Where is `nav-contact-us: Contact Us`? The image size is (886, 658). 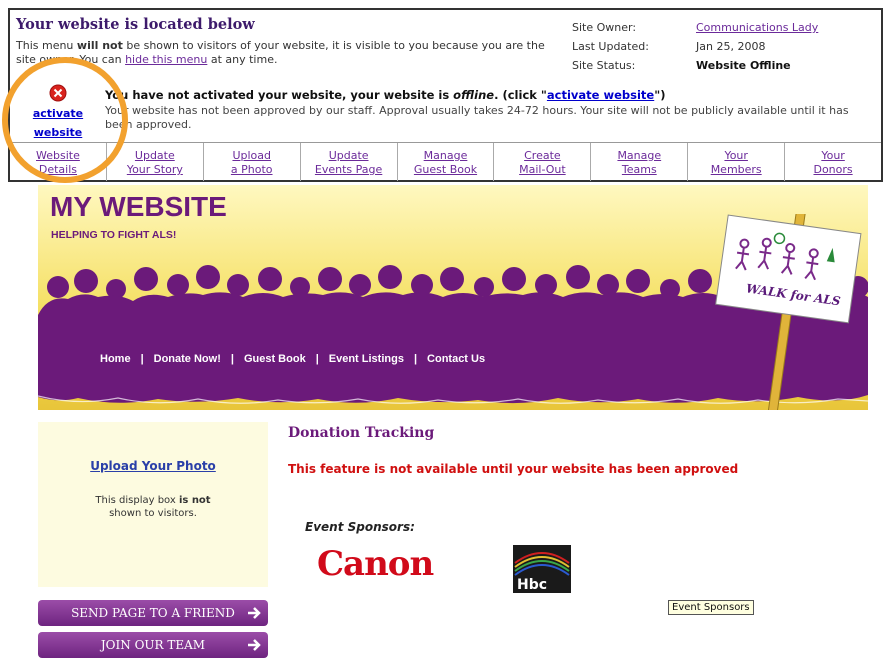 nav-contact-us: Contact Us is located at coordinates (456, 359).